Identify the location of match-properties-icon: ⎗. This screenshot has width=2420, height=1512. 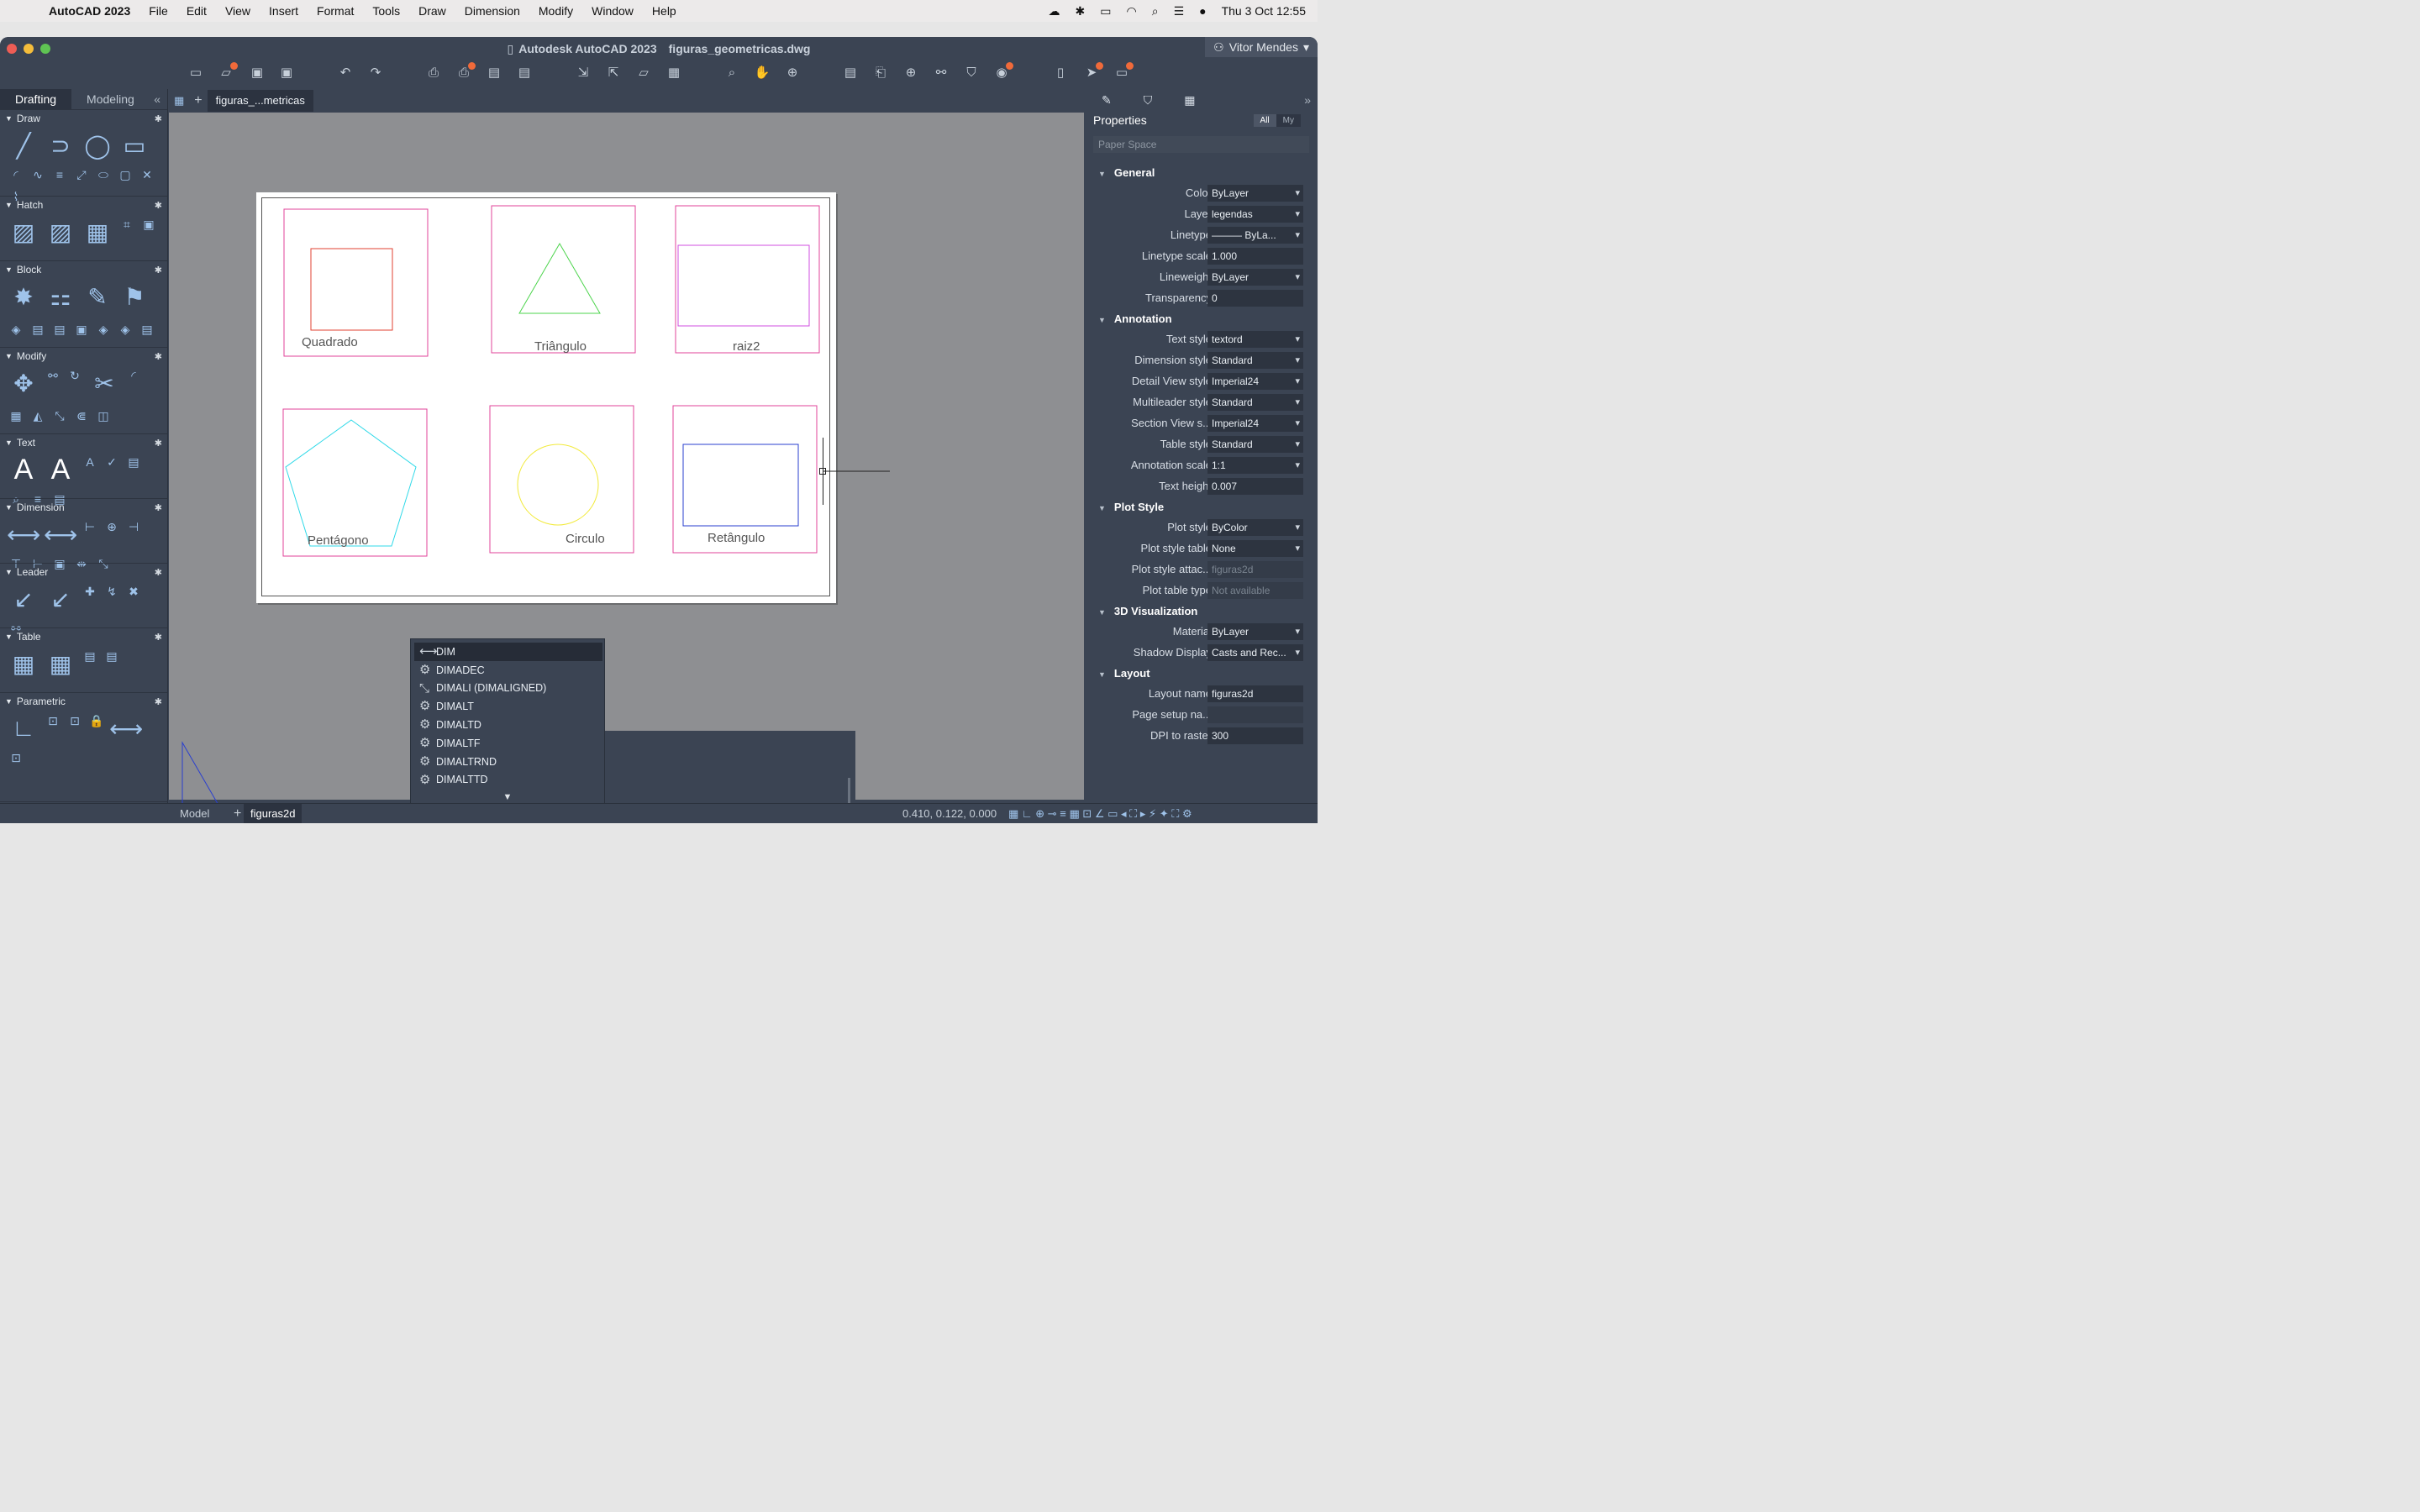
(880, 73).